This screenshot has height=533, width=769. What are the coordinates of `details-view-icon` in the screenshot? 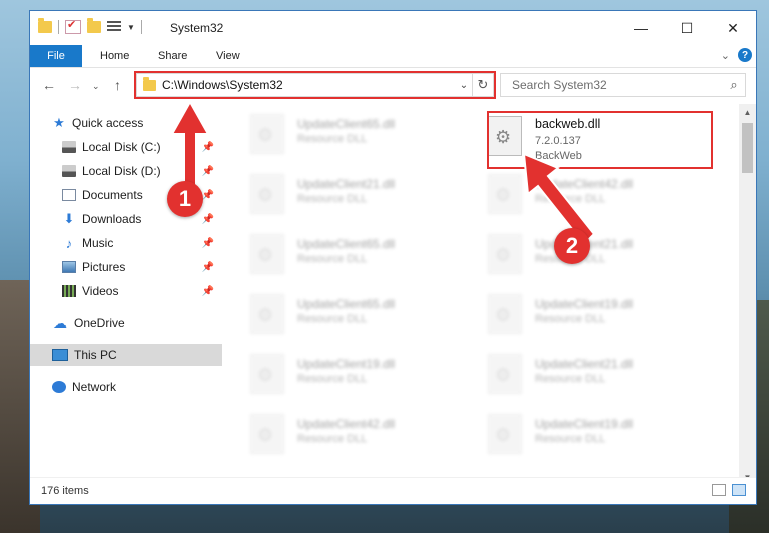 It's located at (719, 490).